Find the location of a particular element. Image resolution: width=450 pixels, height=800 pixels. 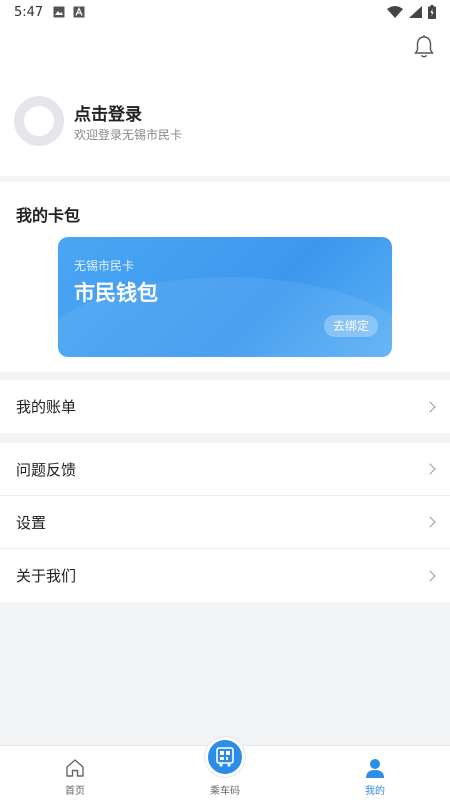

menu-item-settings: 设置 is located at coordinates (225, 522).